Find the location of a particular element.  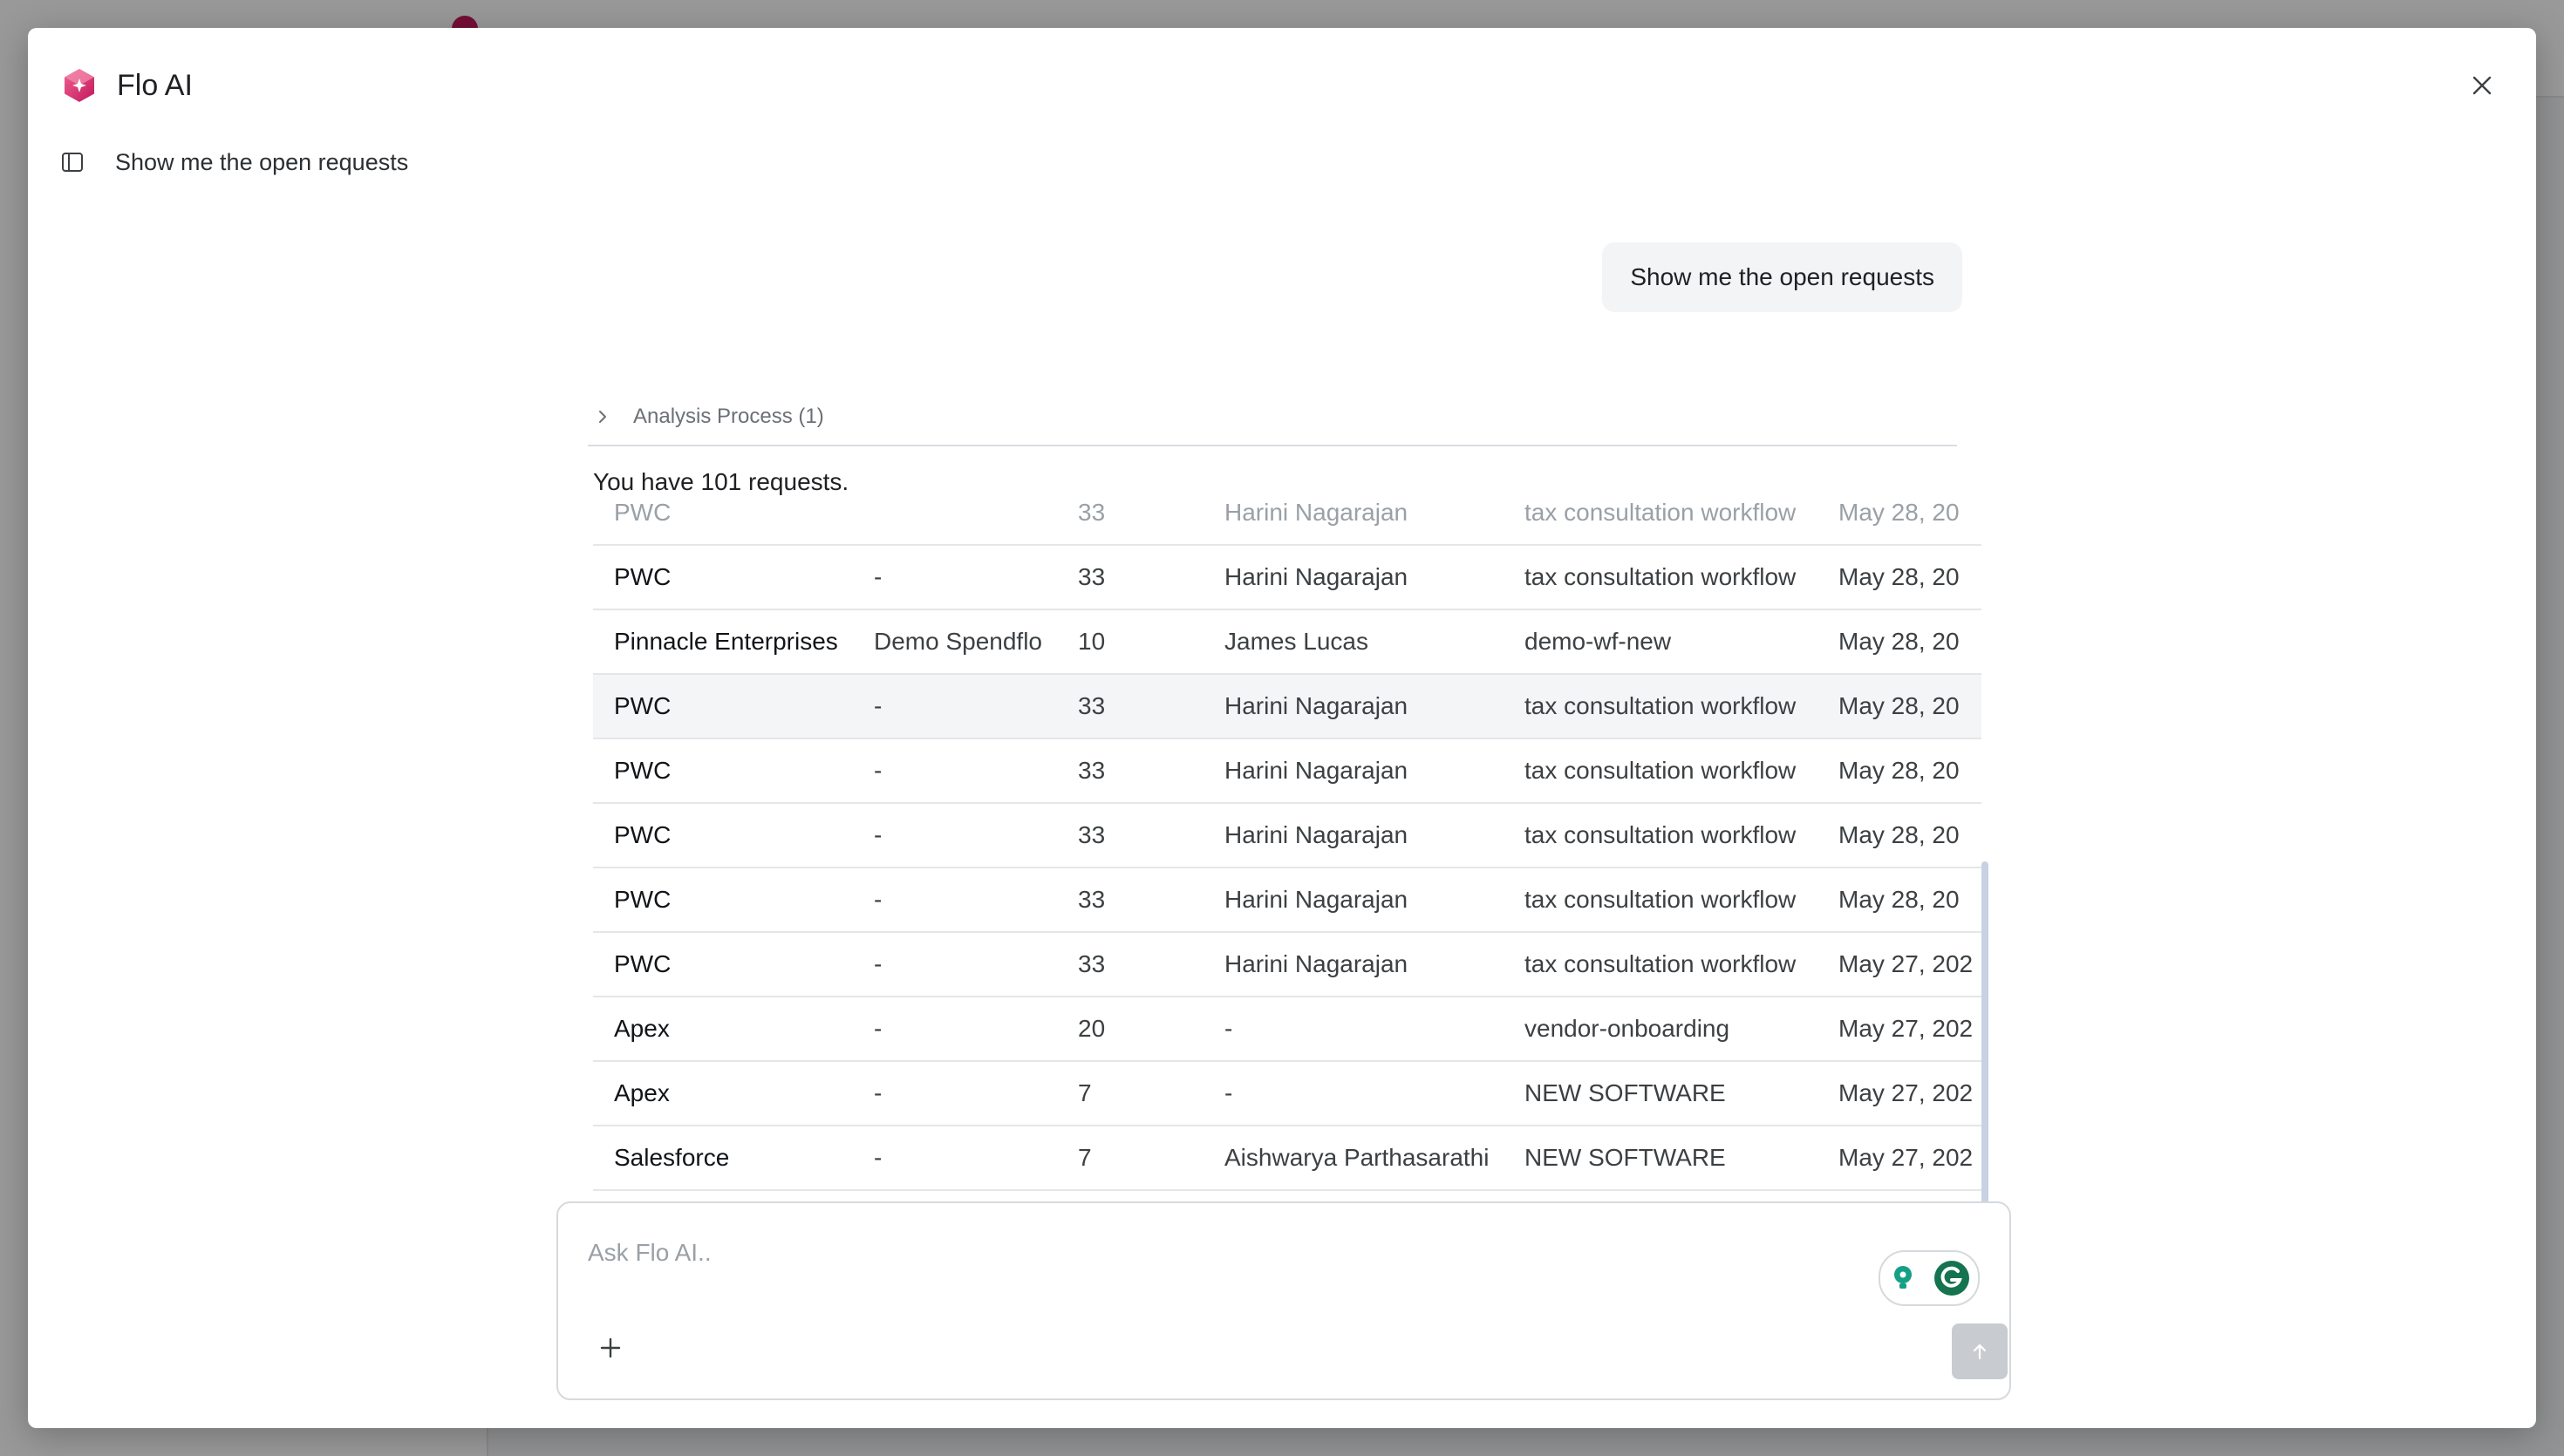

table-cell is located at coordinates (955, 522).